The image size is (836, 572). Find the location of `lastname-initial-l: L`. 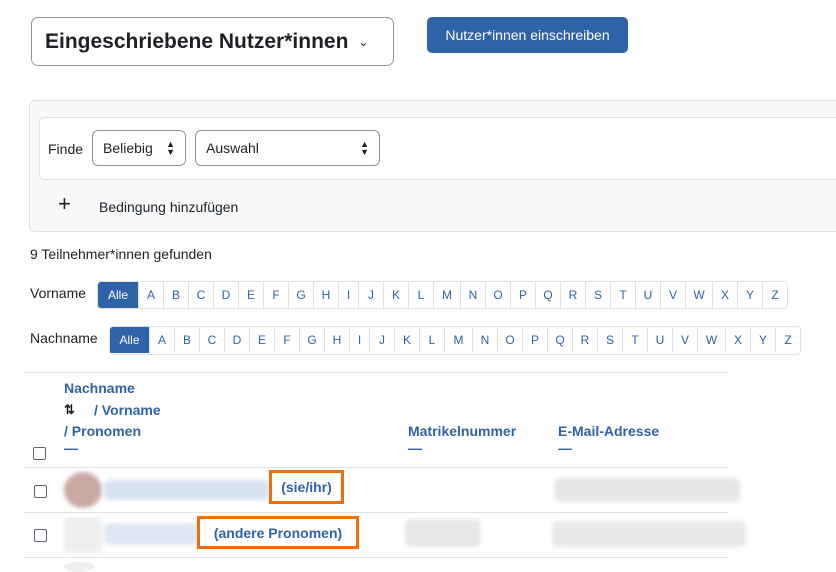

lastname-initial-l: L is located at coordinates (431, 340).